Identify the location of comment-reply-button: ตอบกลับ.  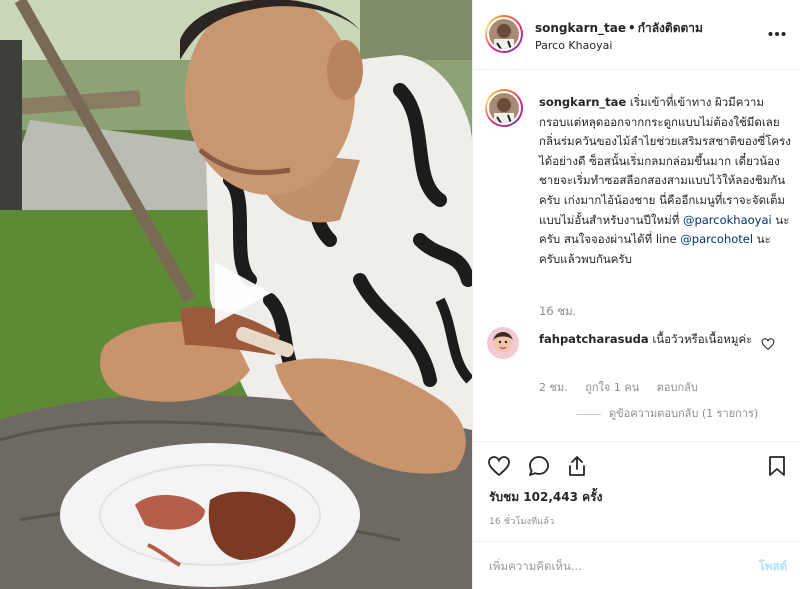
(677, 387).